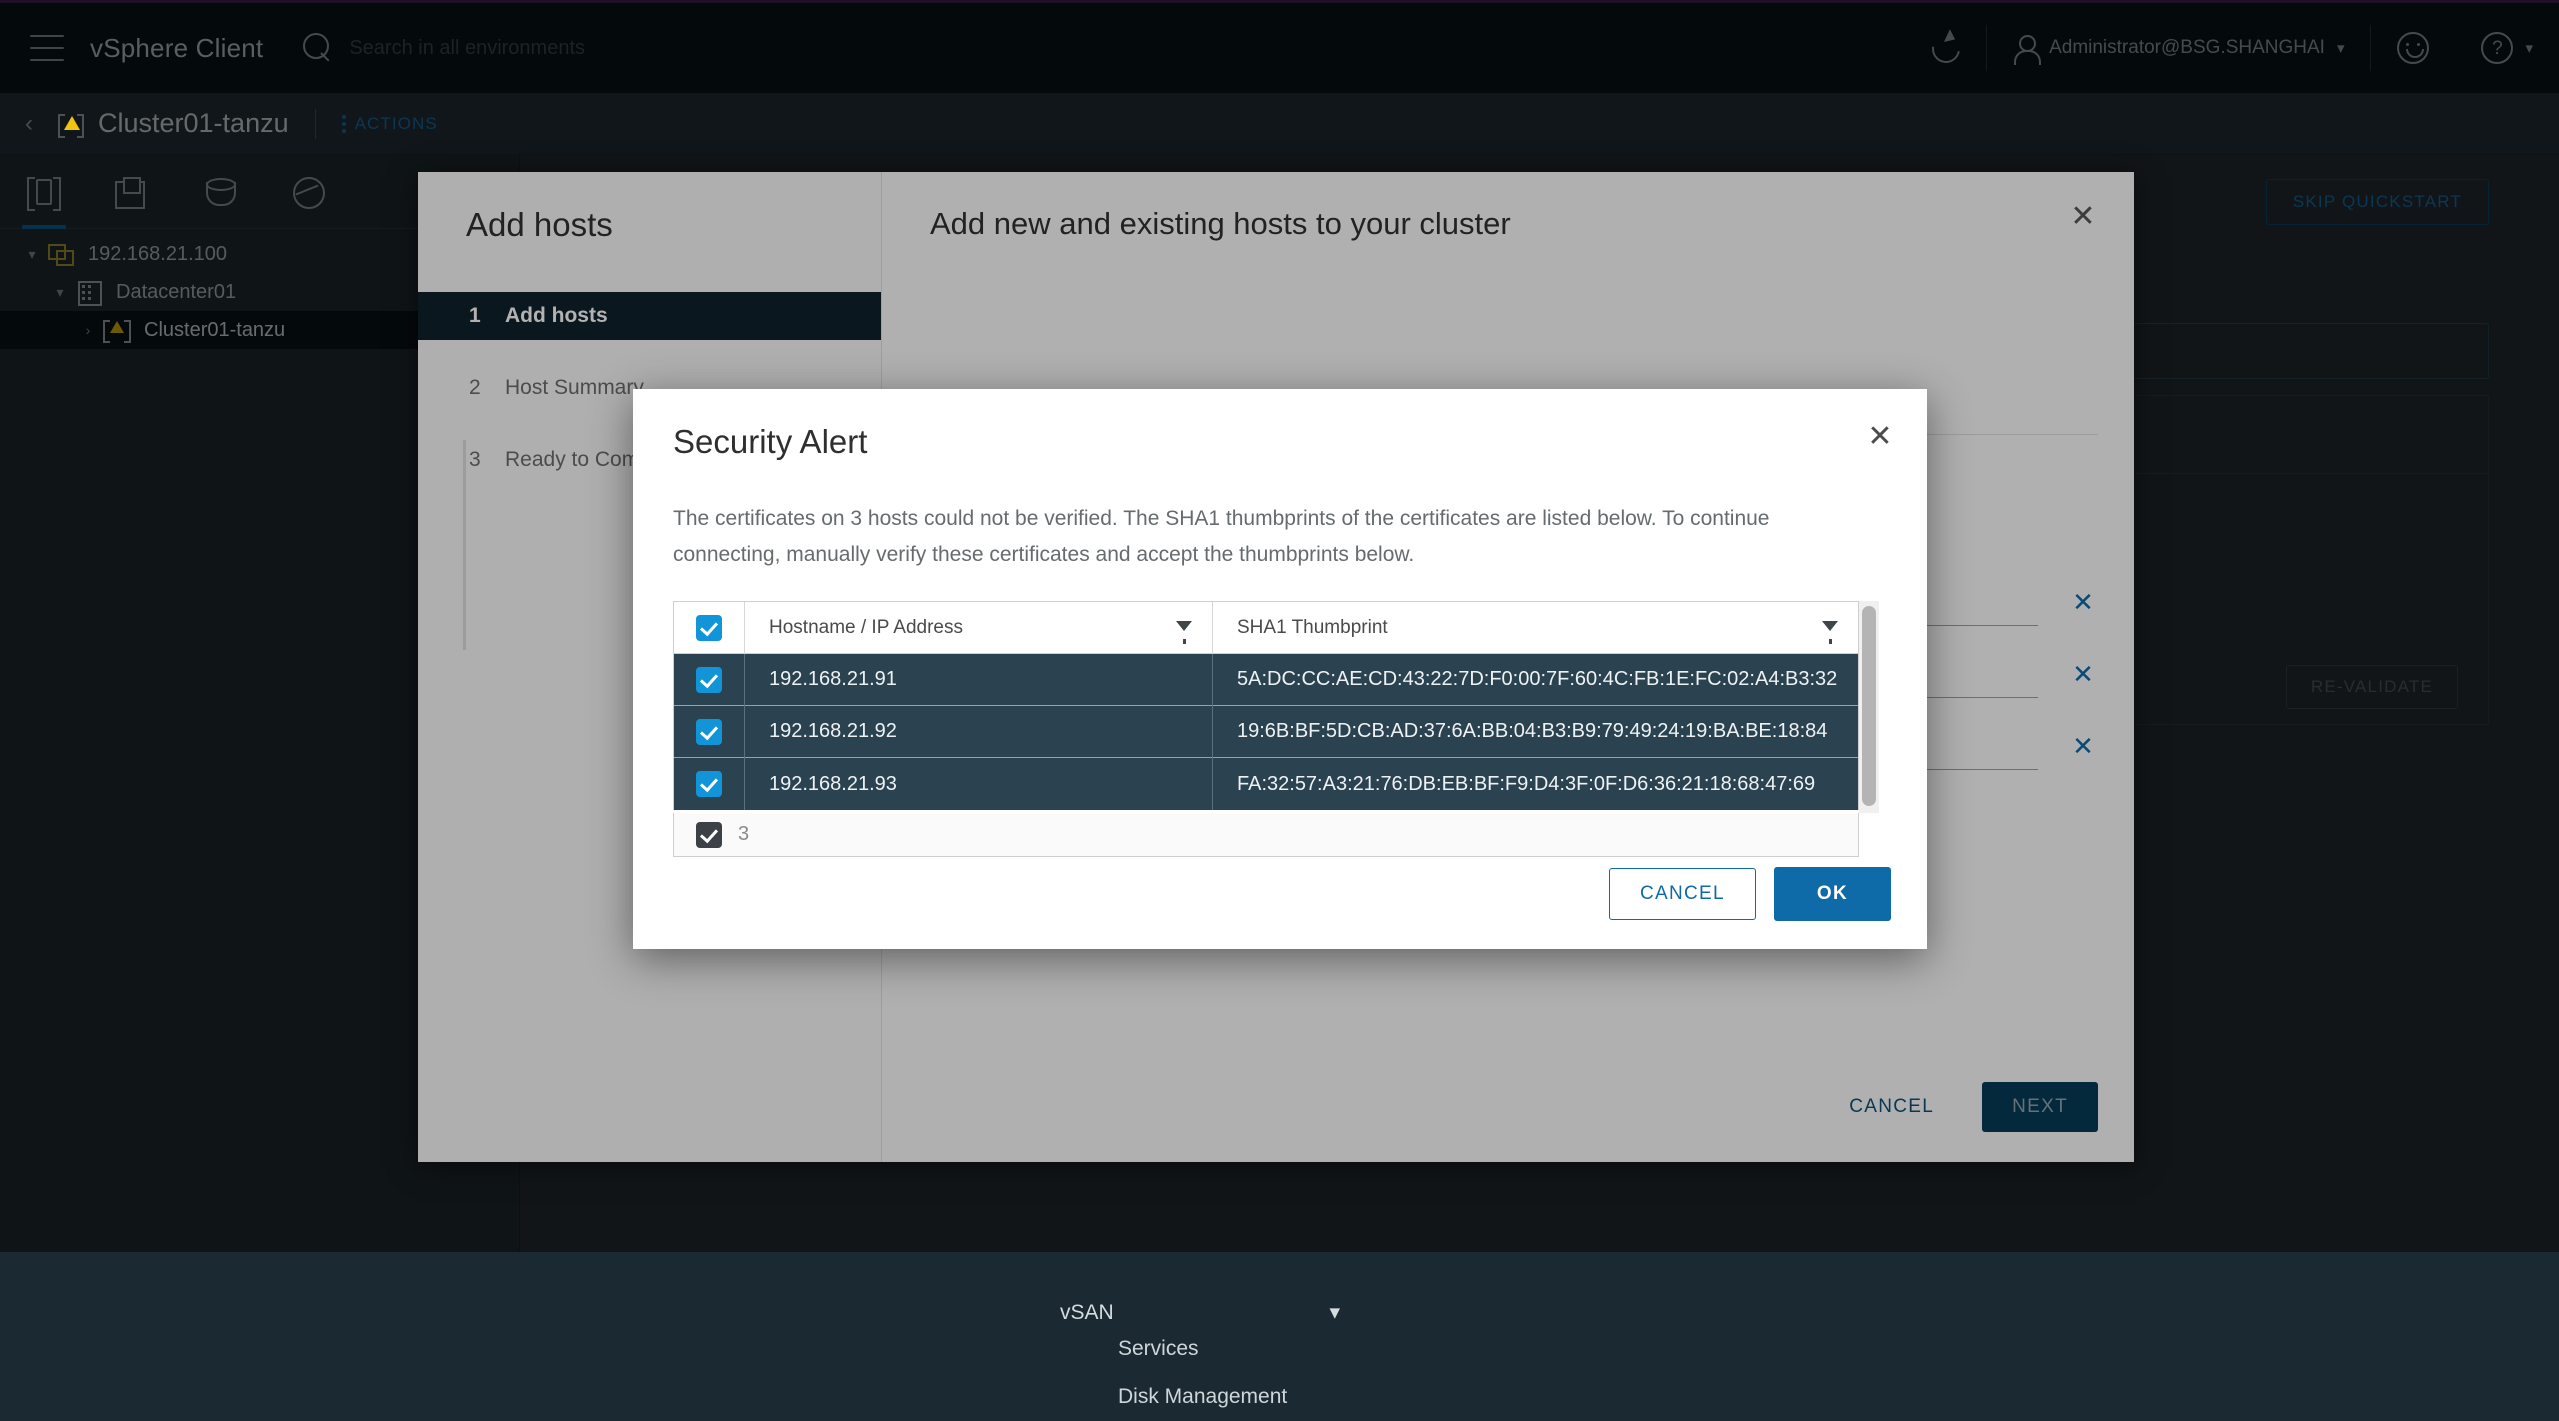 The width and height of the screenshot is (2559, 1421). What do you see at coordinates (1225, 1312) in the screenshot?
I see `vsan-section-header: vSAN ▾` at bounding box center [1225, 1312].